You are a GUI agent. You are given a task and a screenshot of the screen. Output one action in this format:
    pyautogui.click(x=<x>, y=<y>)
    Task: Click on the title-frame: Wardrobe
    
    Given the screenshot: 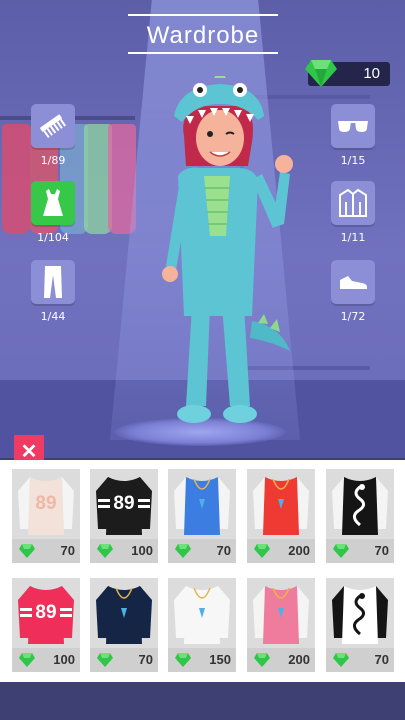 What is the action you would take?
    pyautogui.click(x=203, y=34)
    